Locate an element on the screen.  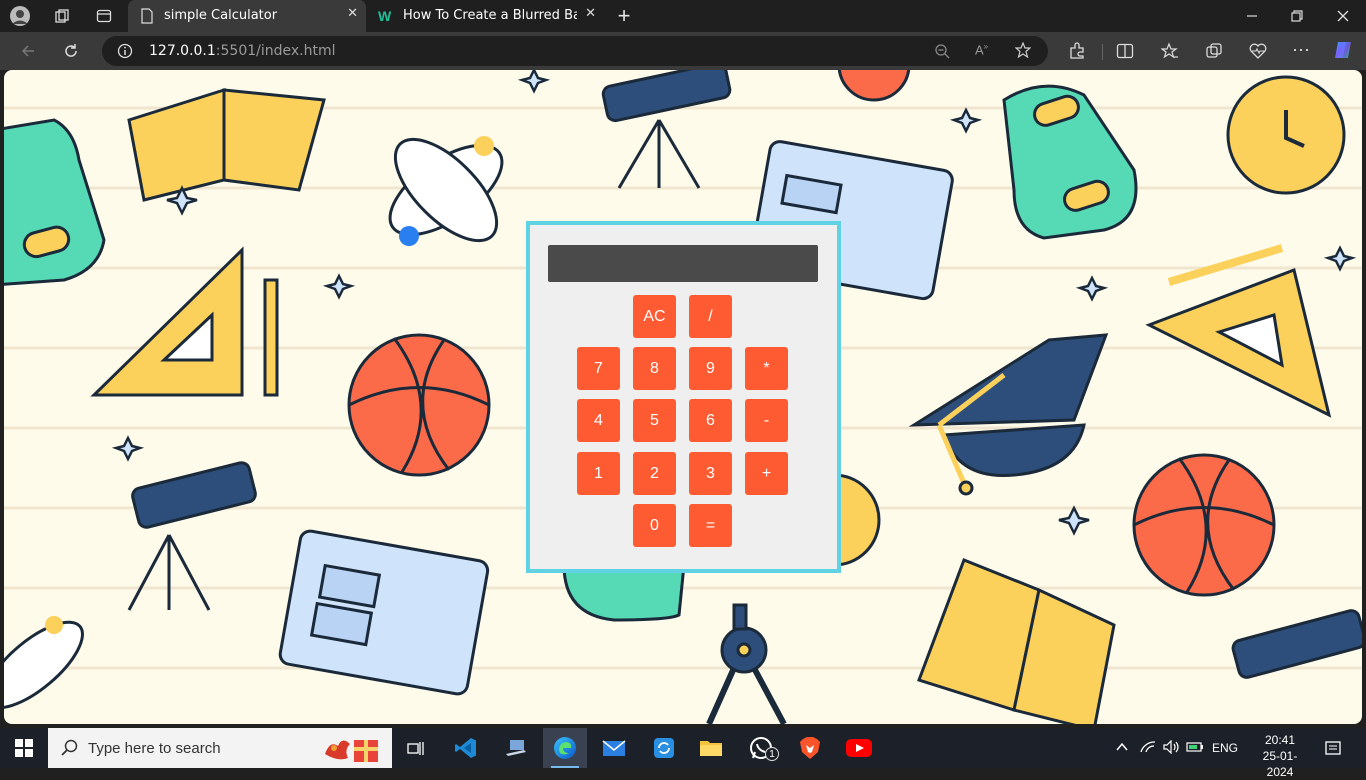
key-1: 1 is located at coordinates (598, 473).